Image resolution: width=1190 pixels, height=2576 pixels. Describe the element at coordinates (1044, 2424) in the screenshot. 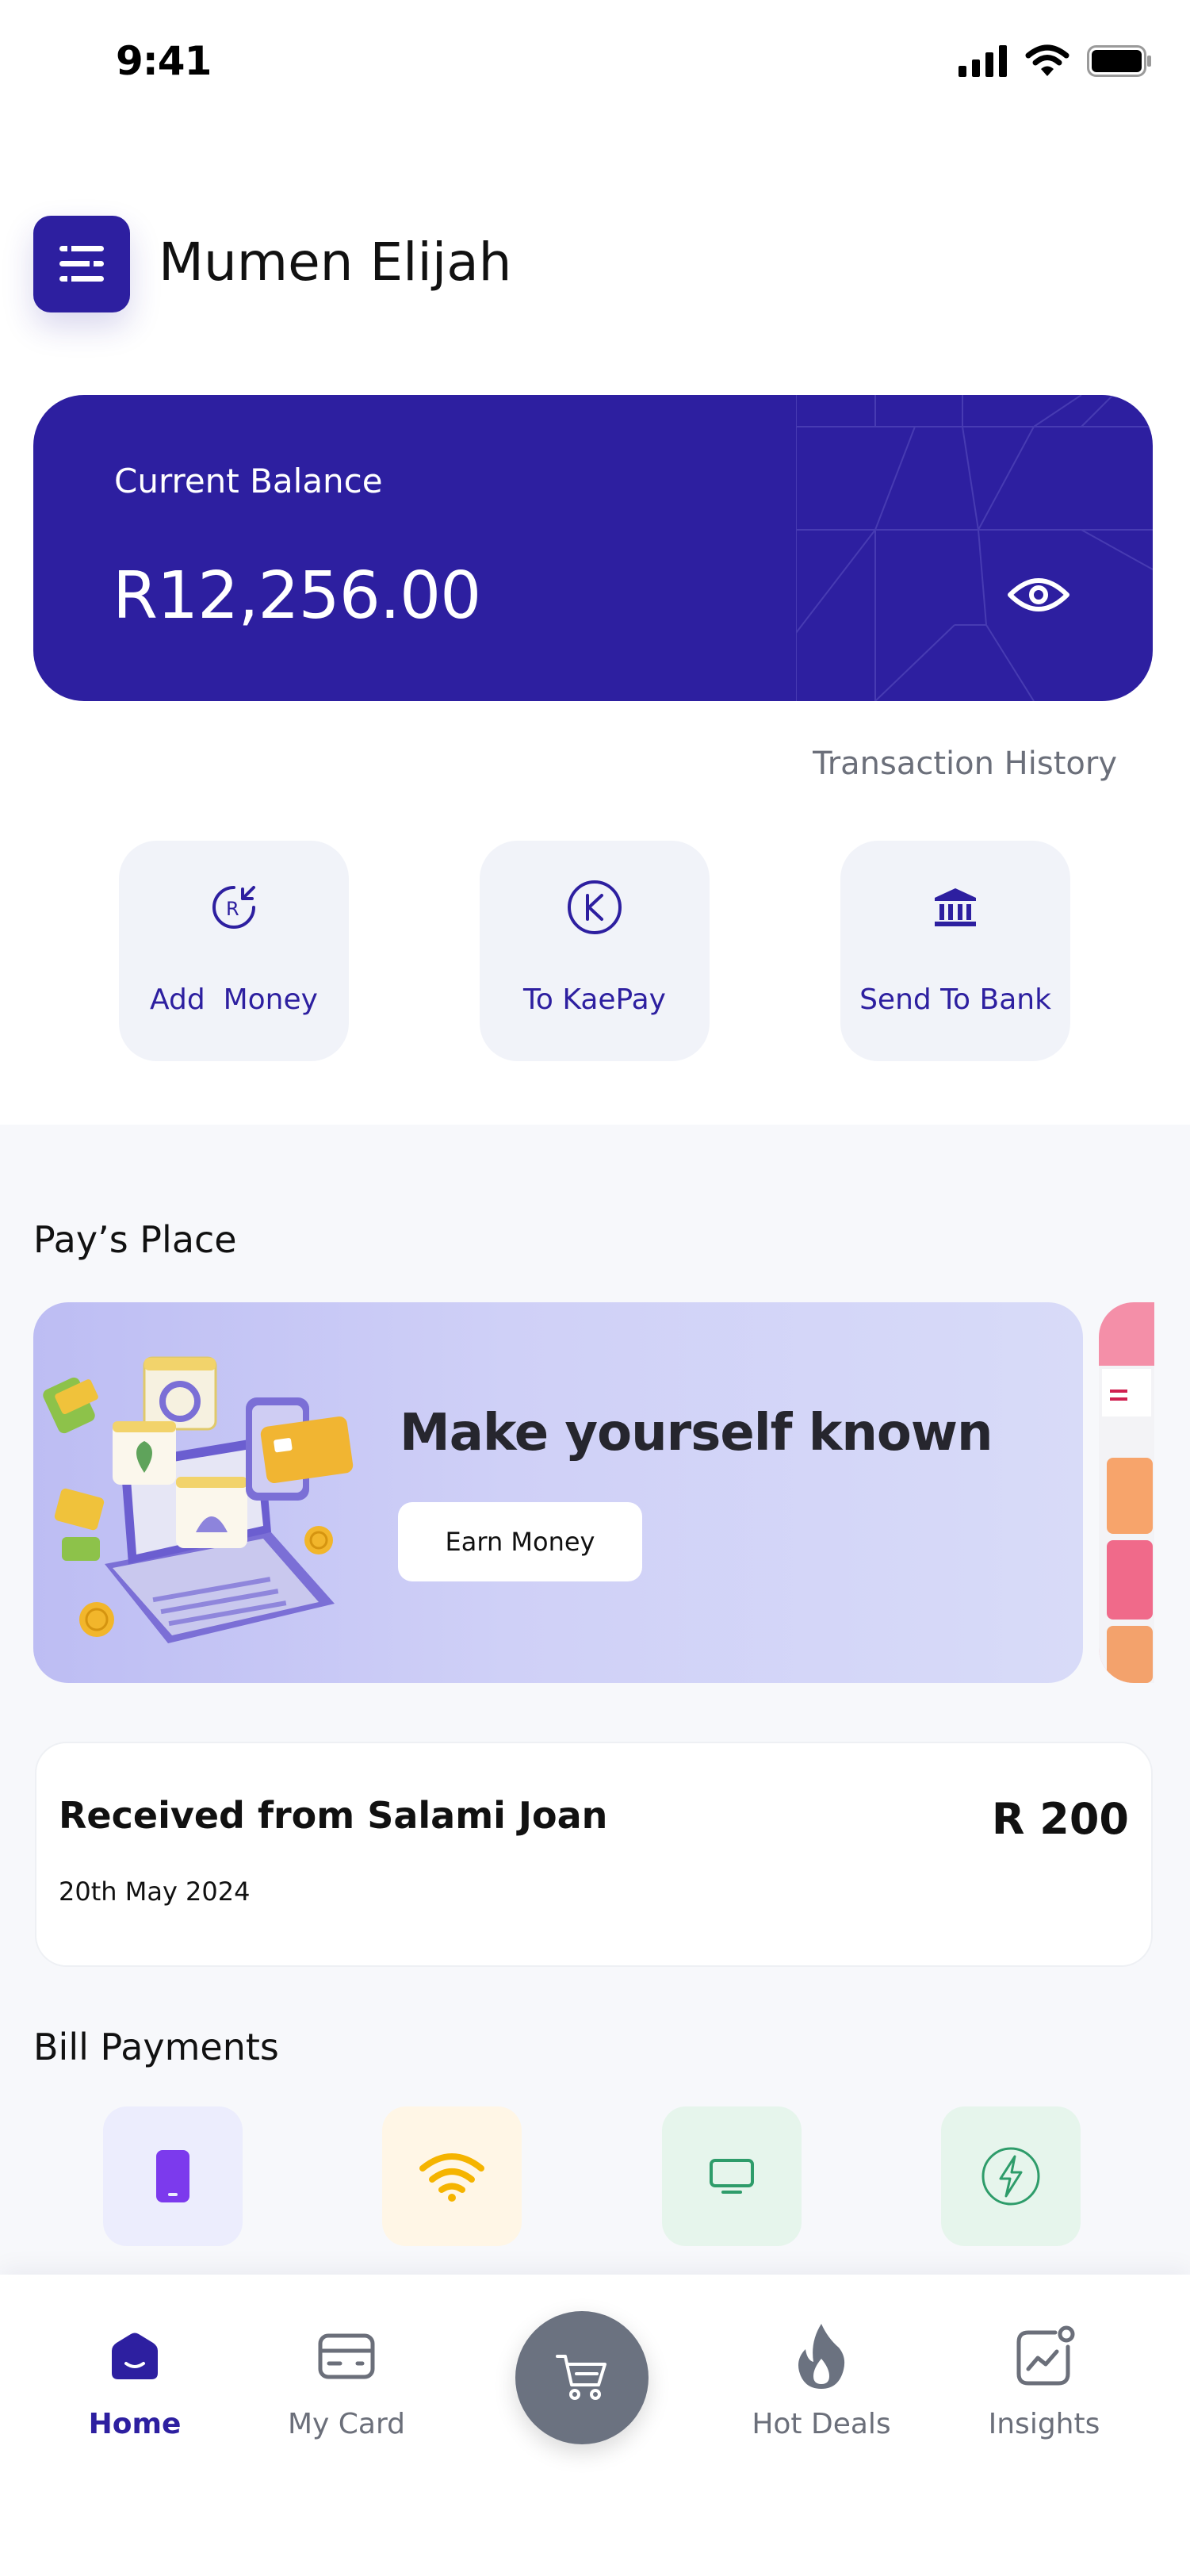

I see `nav-insights-label: Insights` at that location.